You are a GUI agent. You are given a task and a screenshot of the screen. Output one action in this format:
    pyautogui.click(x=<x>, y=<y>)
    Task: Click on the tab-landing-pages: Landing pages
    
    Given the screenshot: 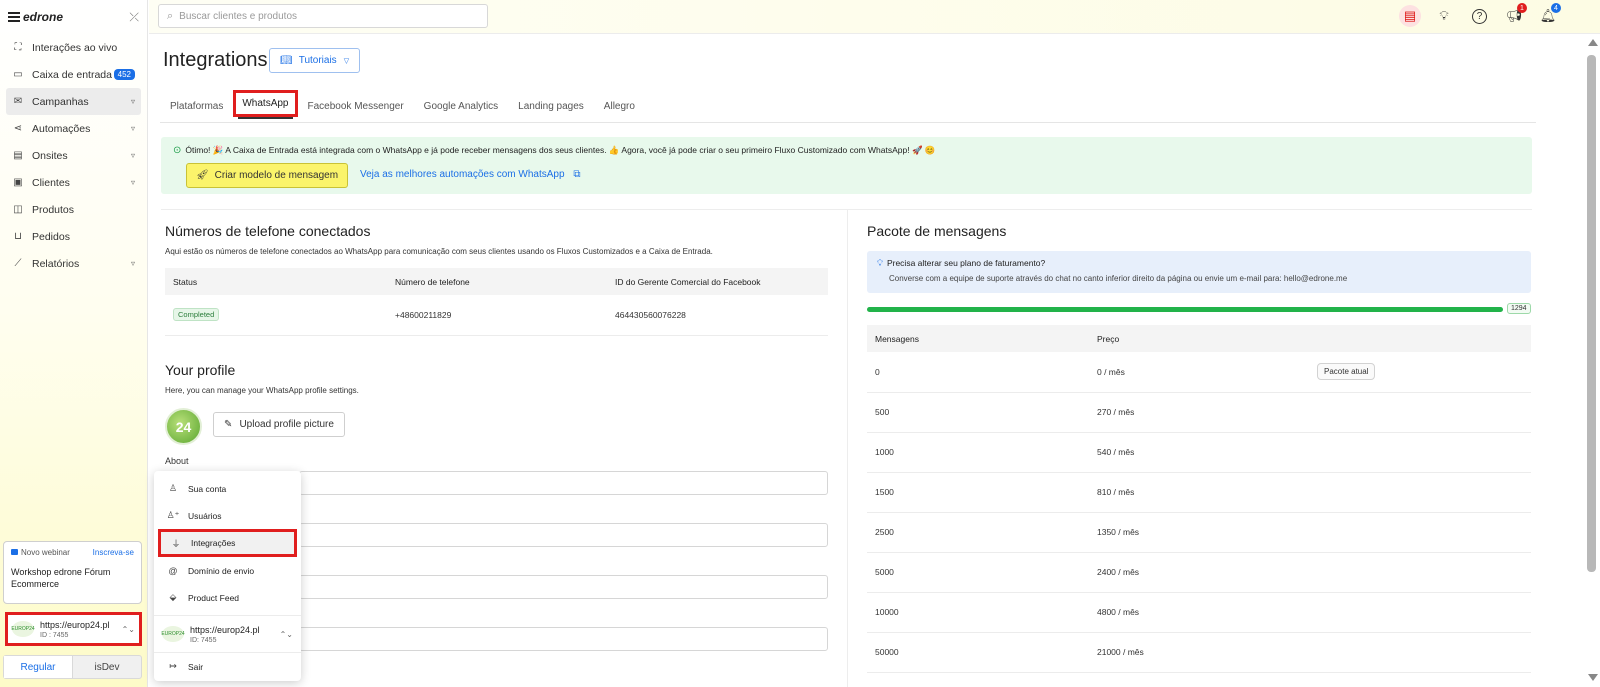 What is the action you would take?
    pyautogui.click(x=551, y=106)
    